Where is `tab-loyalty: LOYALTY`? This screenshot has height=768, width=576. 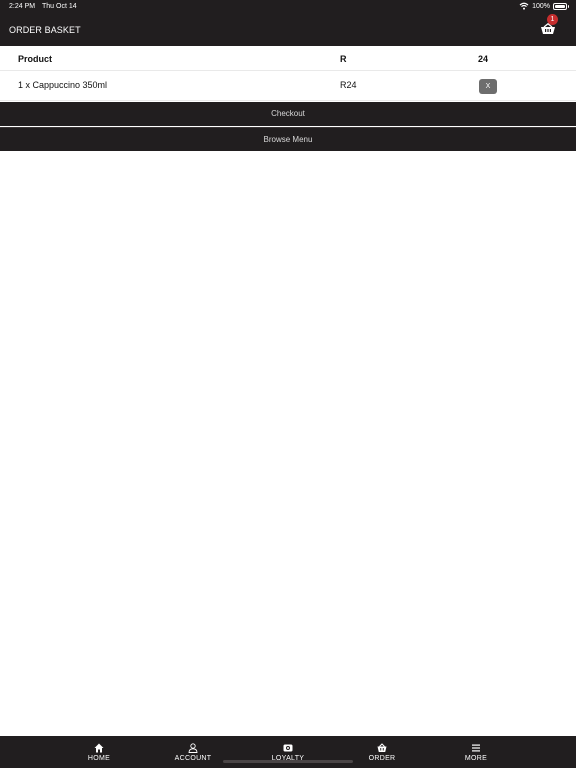
tab-loyalty: LOYALTY is located at coordinates (288, 752).